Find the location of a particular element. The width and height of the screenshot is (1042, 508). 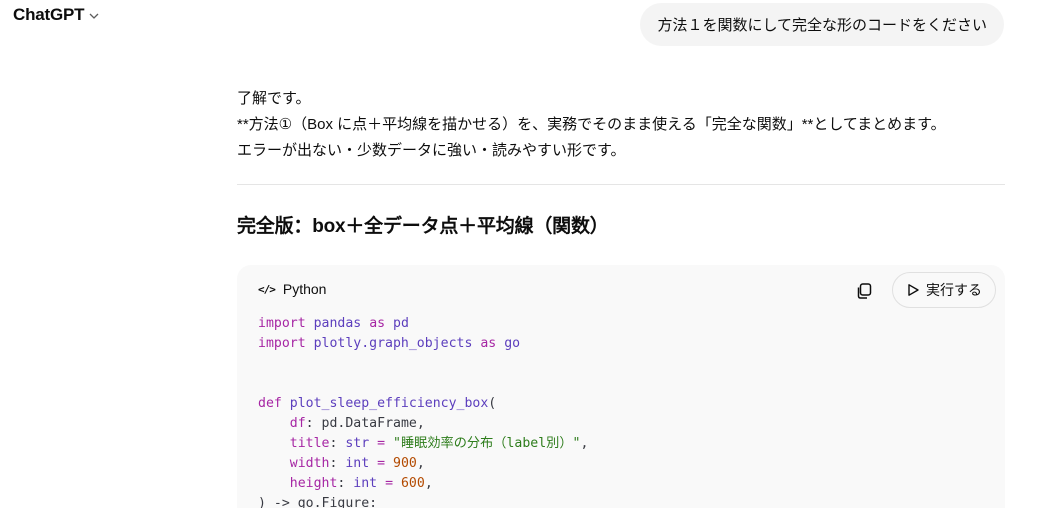

code-token: def is located at coordinates (270, 403).